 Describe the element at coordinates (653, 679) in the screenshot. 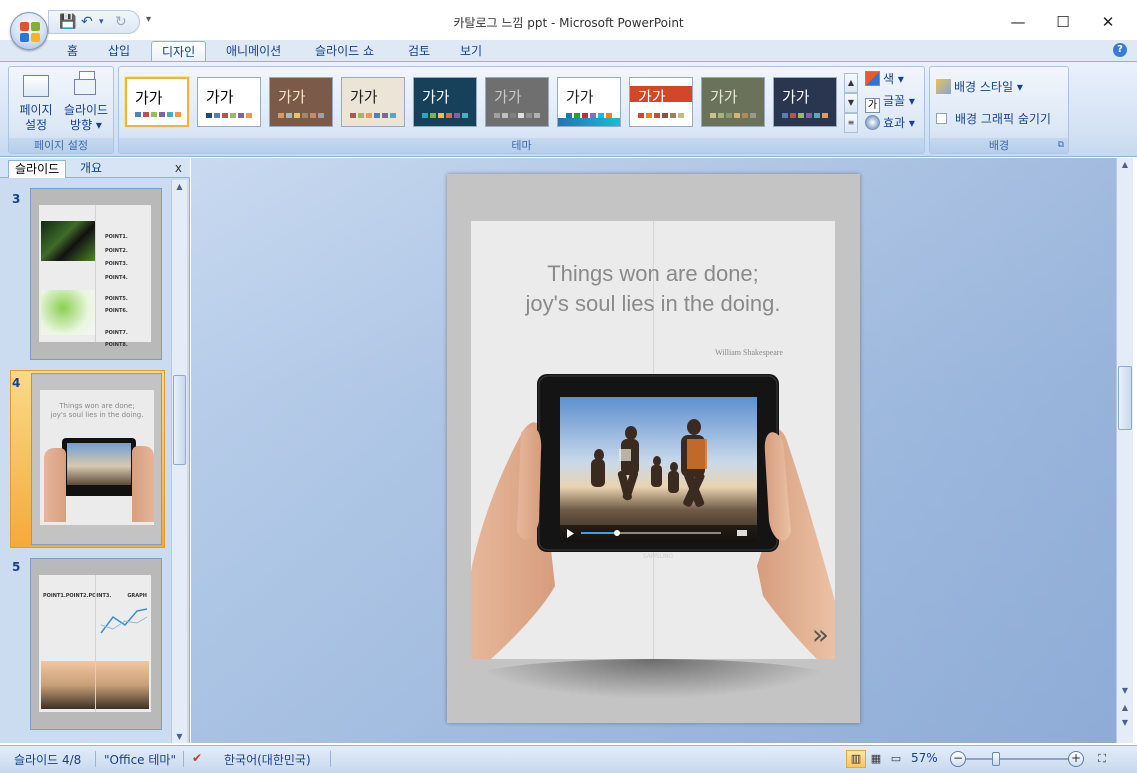

I see `page-shadow` at that location.